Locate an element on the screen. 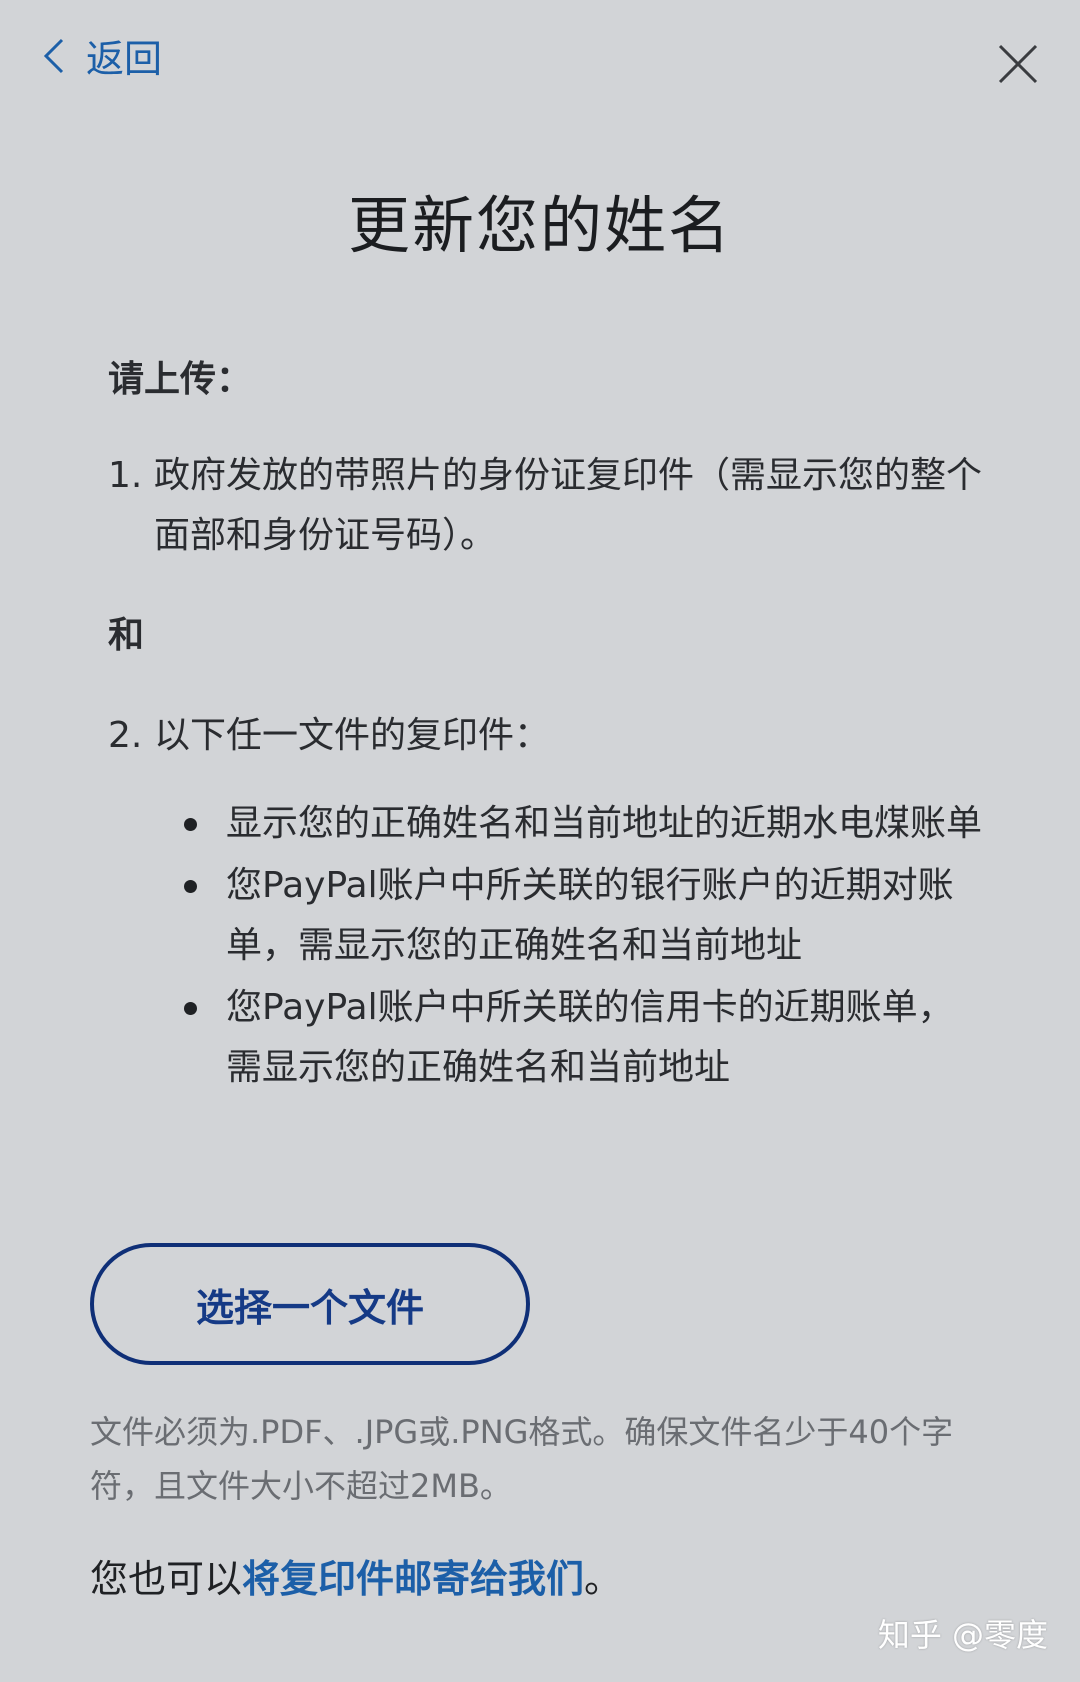 This screenshot has height=1682, width=1080. mail-suffix: 。 is located at coordinates (603, 1579).